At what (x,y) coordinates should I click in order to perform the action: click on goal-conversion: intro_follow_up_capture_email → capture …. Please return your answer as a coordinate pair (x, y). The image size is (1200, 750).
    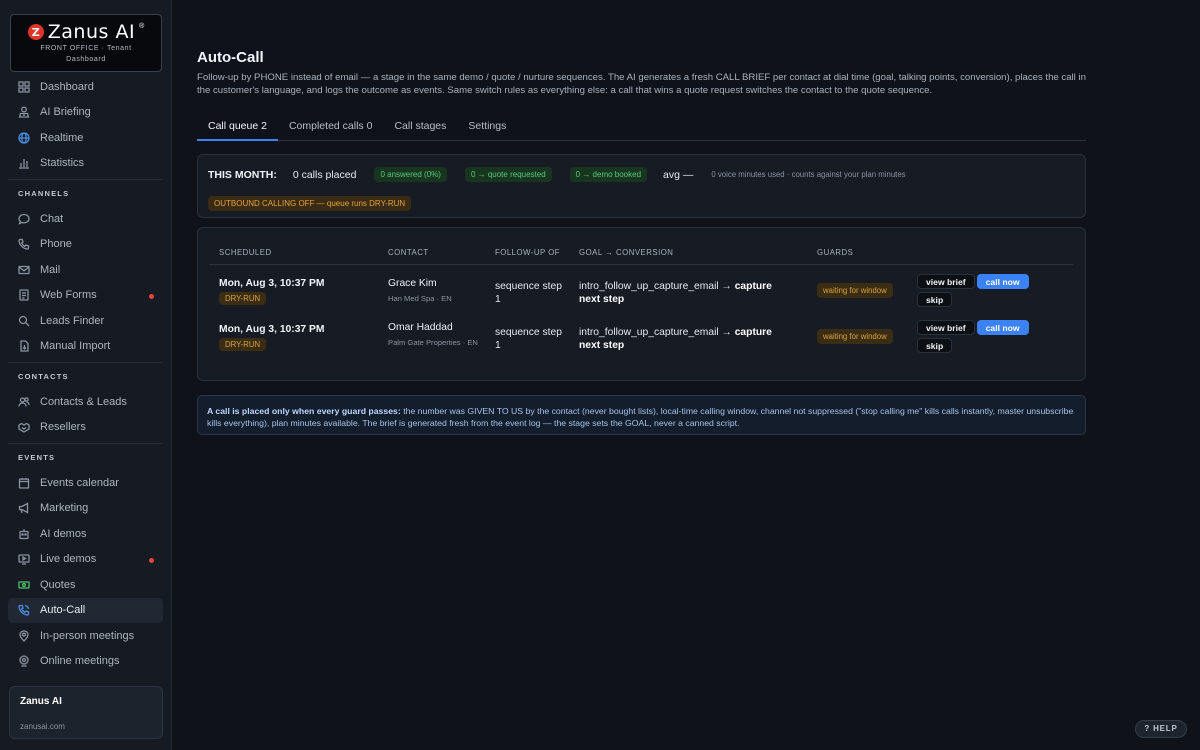
    Looking at the image, I should click on (686, 339).